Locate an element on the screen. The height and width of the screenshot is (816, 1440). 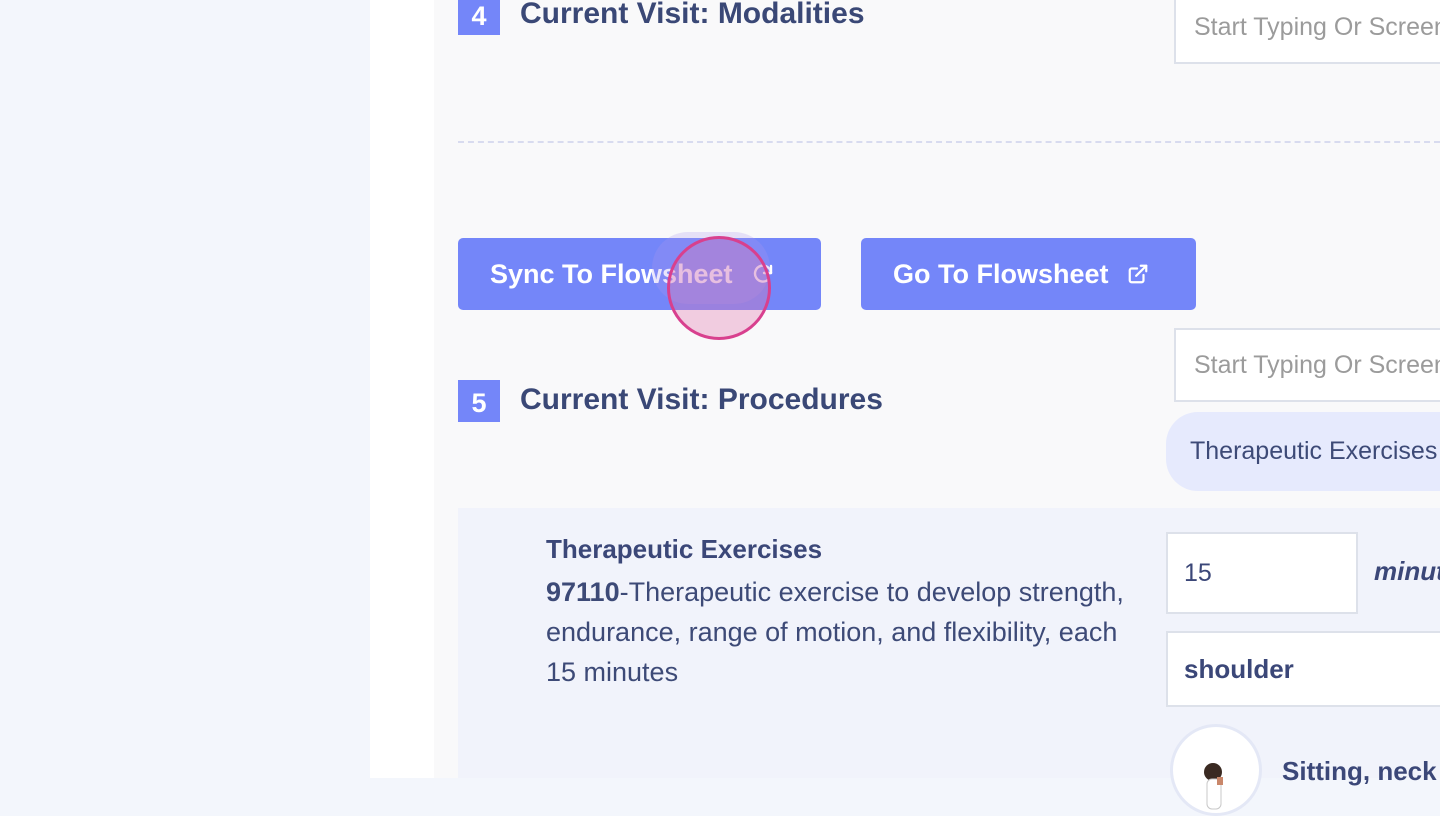
exercise-thumbnail is located at coordinates (1216, 770).